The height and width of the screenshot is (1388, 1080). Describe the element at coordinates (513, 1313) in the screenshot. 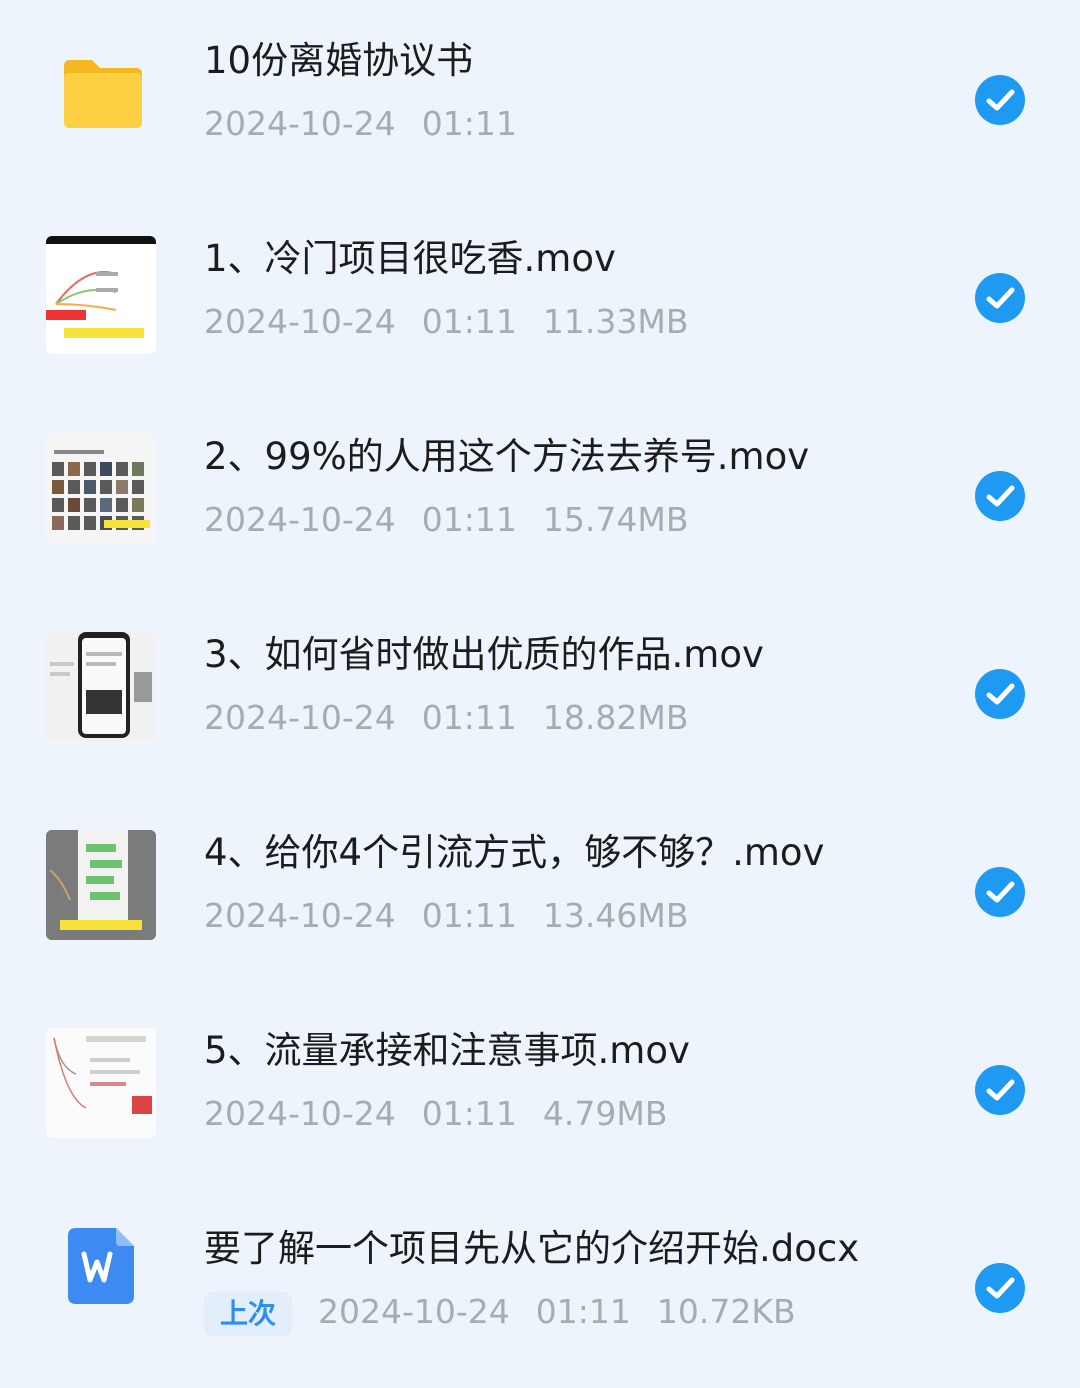

I see `file-meta: 上次 2024-10-24 01:11 10.72KB` at that location.